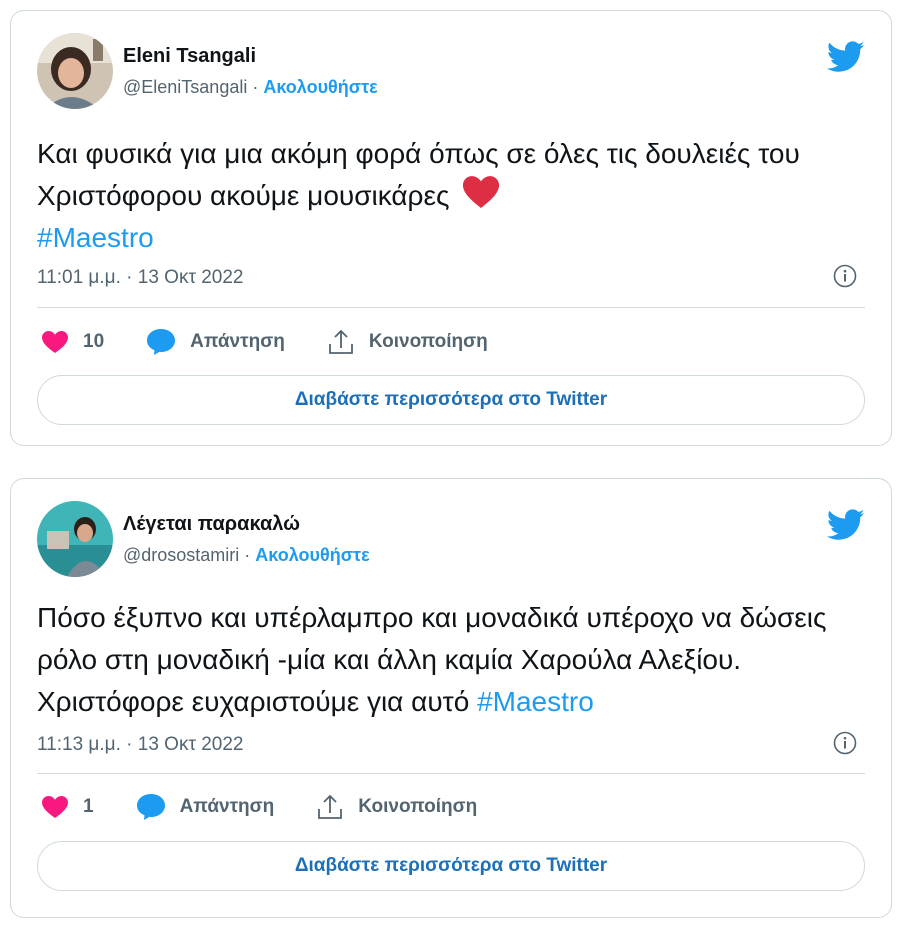 The height and width of the screenshot is (926, 900). What do you see at coordinates (189, 56) in the screenshot?
I see `author-name: Eleni Tsangali` at bounding box center [189, 56].